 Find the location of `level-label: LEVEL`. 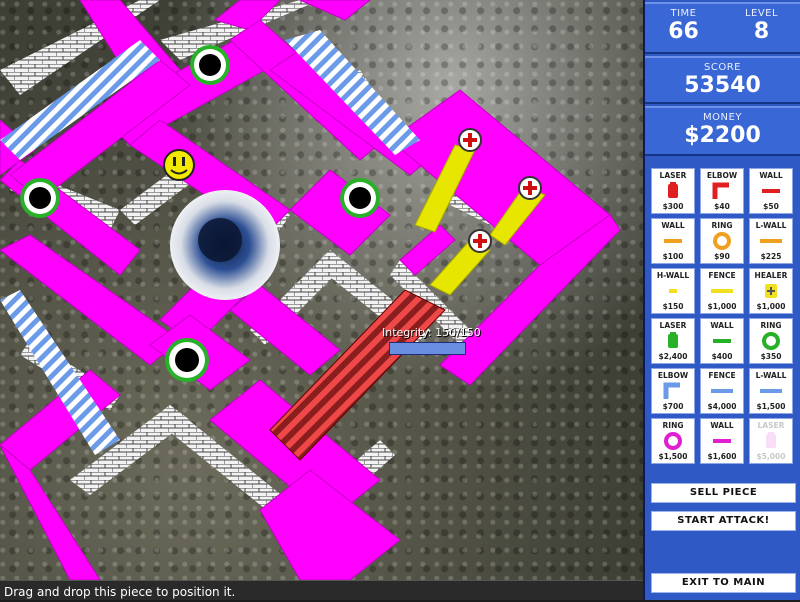

level-label: LEVEL is located at coordinates (761, 13).